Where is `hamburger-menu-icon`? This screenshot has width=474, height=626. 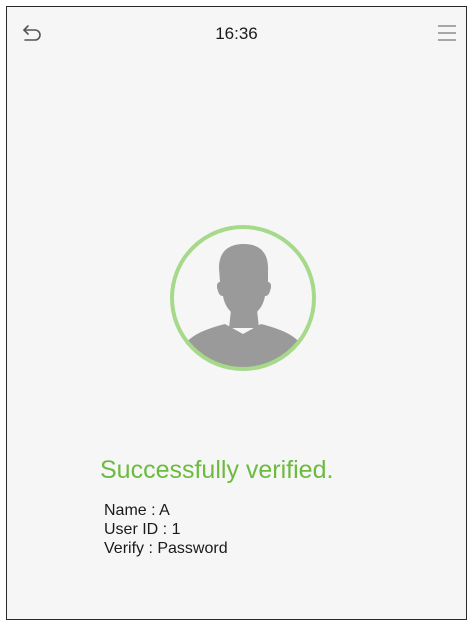 hamburger-menu-icon is located at coordinates (447, 33).